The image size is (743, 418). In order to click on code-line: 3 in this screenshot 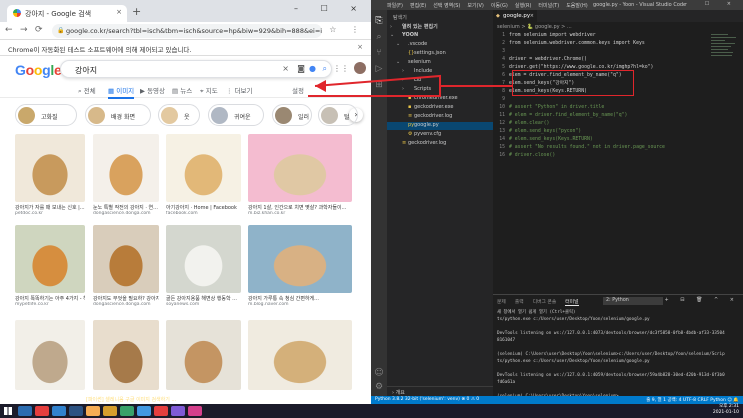, I will do `click(618, 52)`.